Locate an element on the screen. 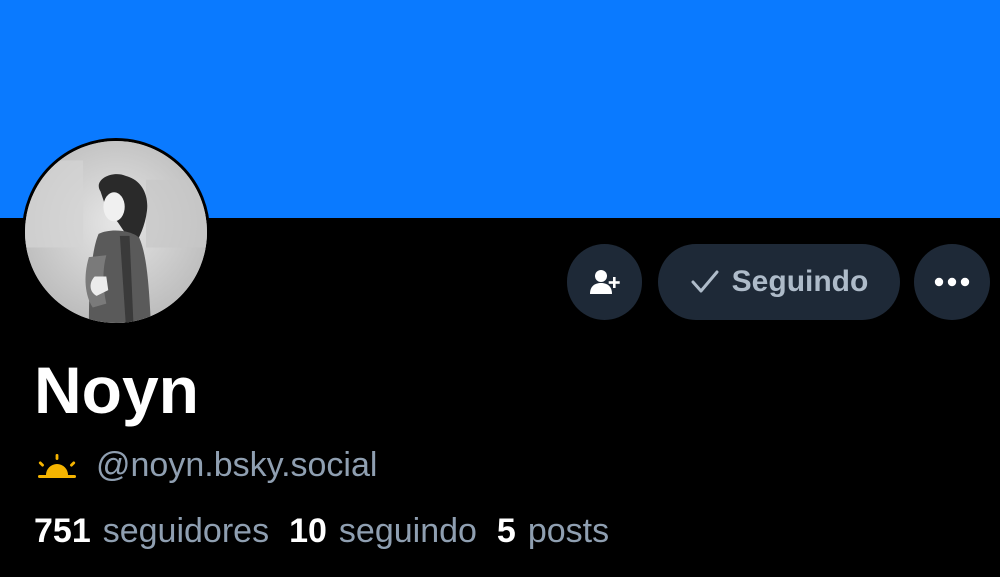 The image size is (1000, 577). following-stat: 10 seguindo is located at coordinates (383, 531).